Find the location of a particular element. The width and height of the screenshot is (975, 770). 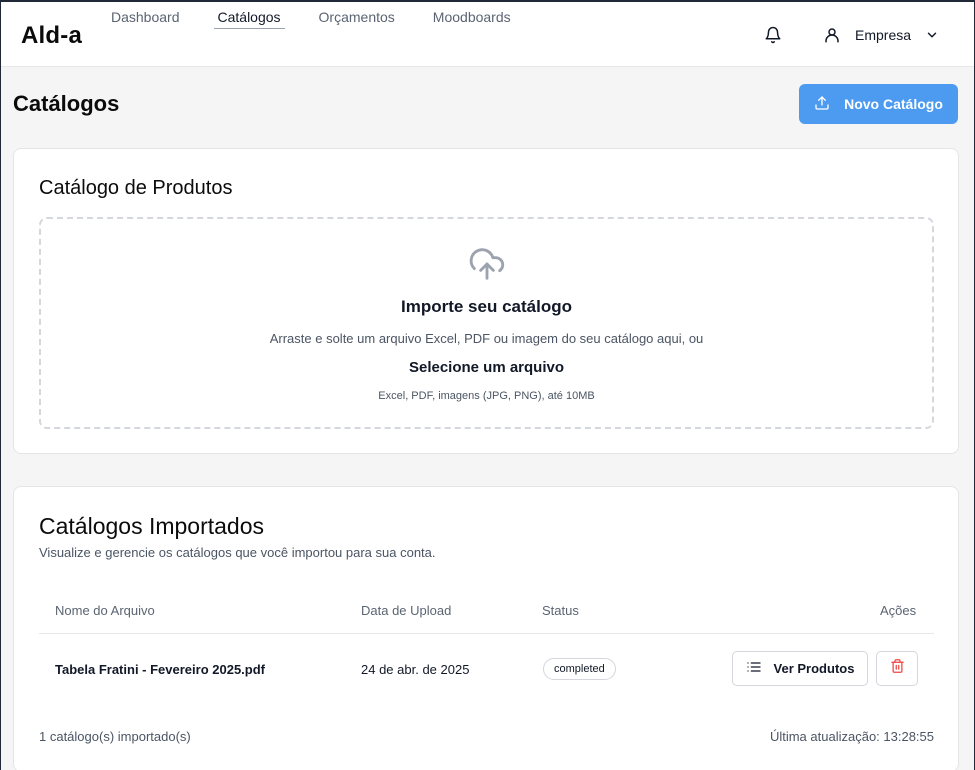

column-header-file-name: Nome do Arquivo is located at coordinates (105, 610).